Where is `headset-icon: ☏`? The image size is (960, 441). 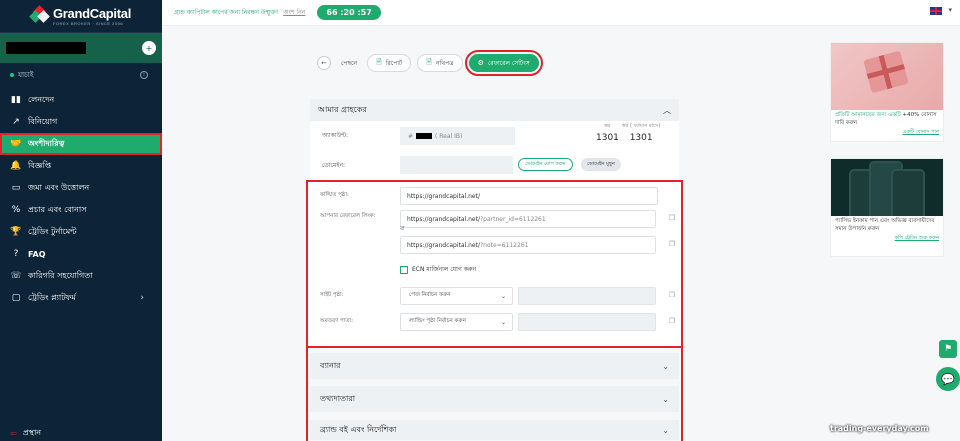 headset-icon: ☏ is located at coordinates (16, 276).